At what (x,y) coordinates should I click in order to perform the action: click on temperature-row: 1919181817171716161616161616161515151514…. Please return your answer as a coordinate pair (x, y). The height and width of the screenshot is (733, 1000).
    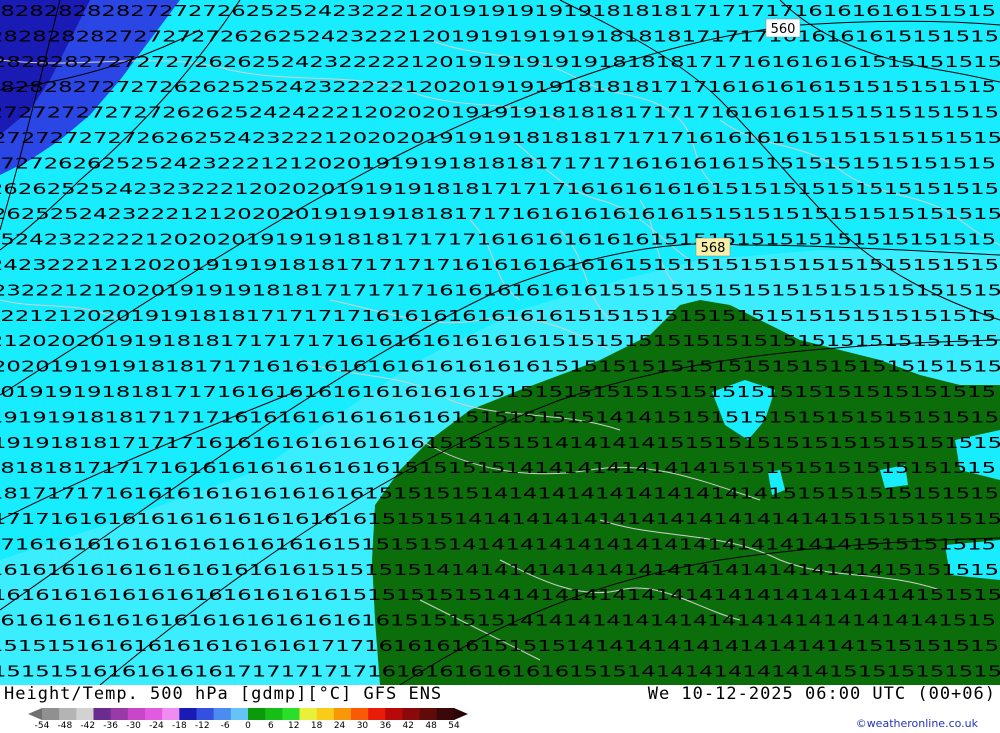
    Looking at the image, I should click on (500, 443).